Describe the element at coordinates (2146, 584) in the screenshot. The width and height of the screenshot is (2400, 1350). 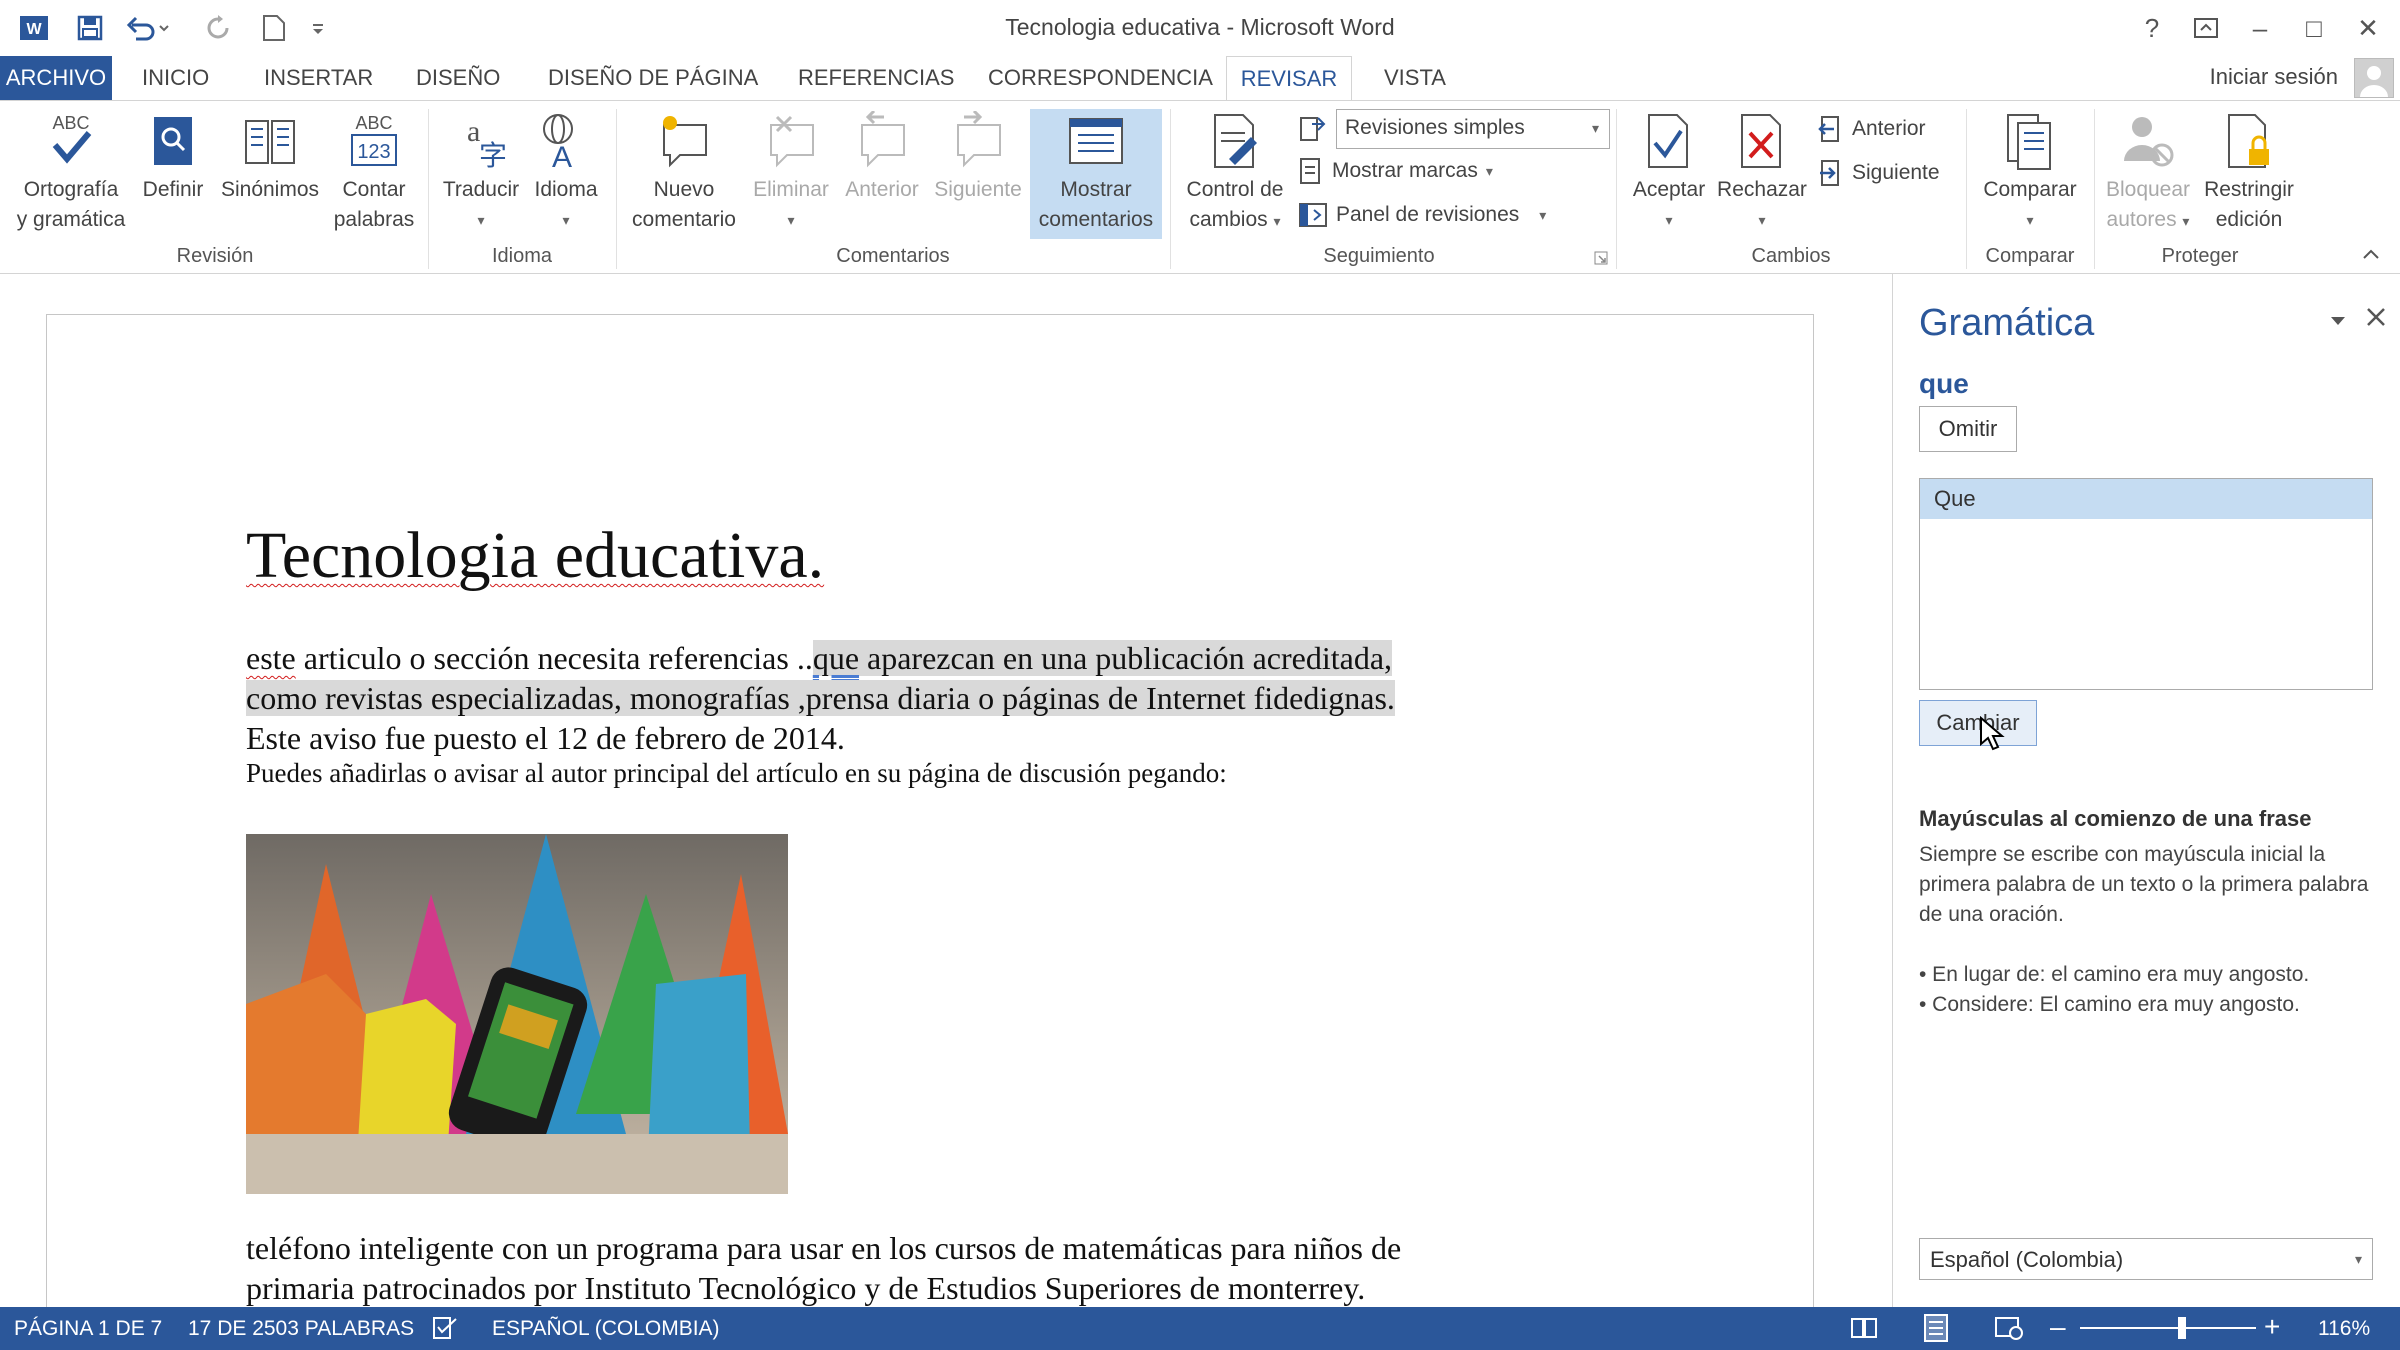
I see `suggestions-list: Que` at that location.